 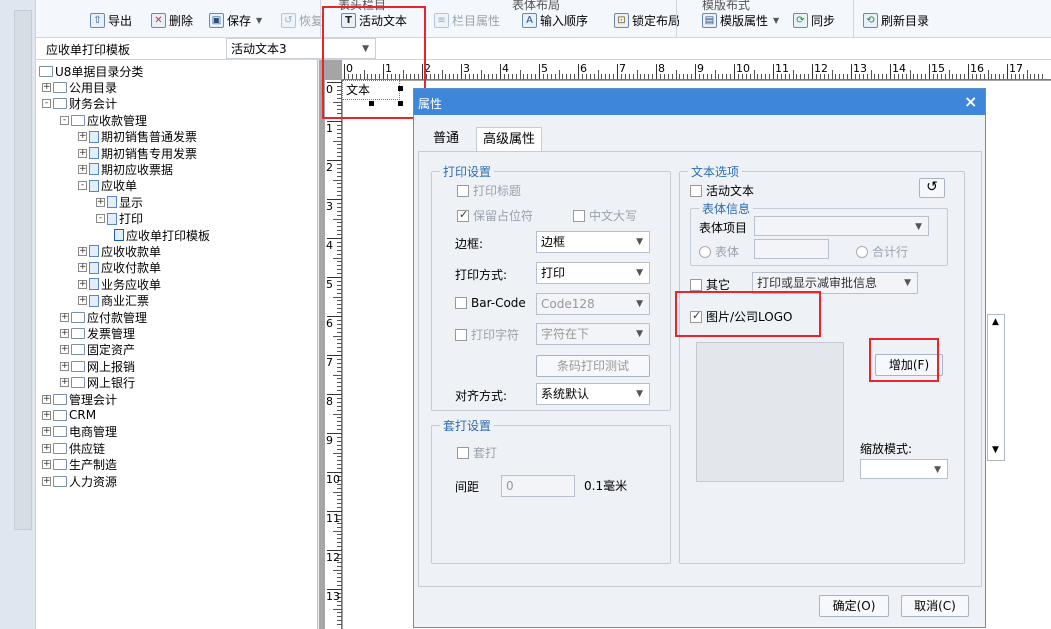 What do you see at coordinates (593, 394) in the screenshot?
I see `align-select: 系统默认 ▼` at bounding box center [593, 394].